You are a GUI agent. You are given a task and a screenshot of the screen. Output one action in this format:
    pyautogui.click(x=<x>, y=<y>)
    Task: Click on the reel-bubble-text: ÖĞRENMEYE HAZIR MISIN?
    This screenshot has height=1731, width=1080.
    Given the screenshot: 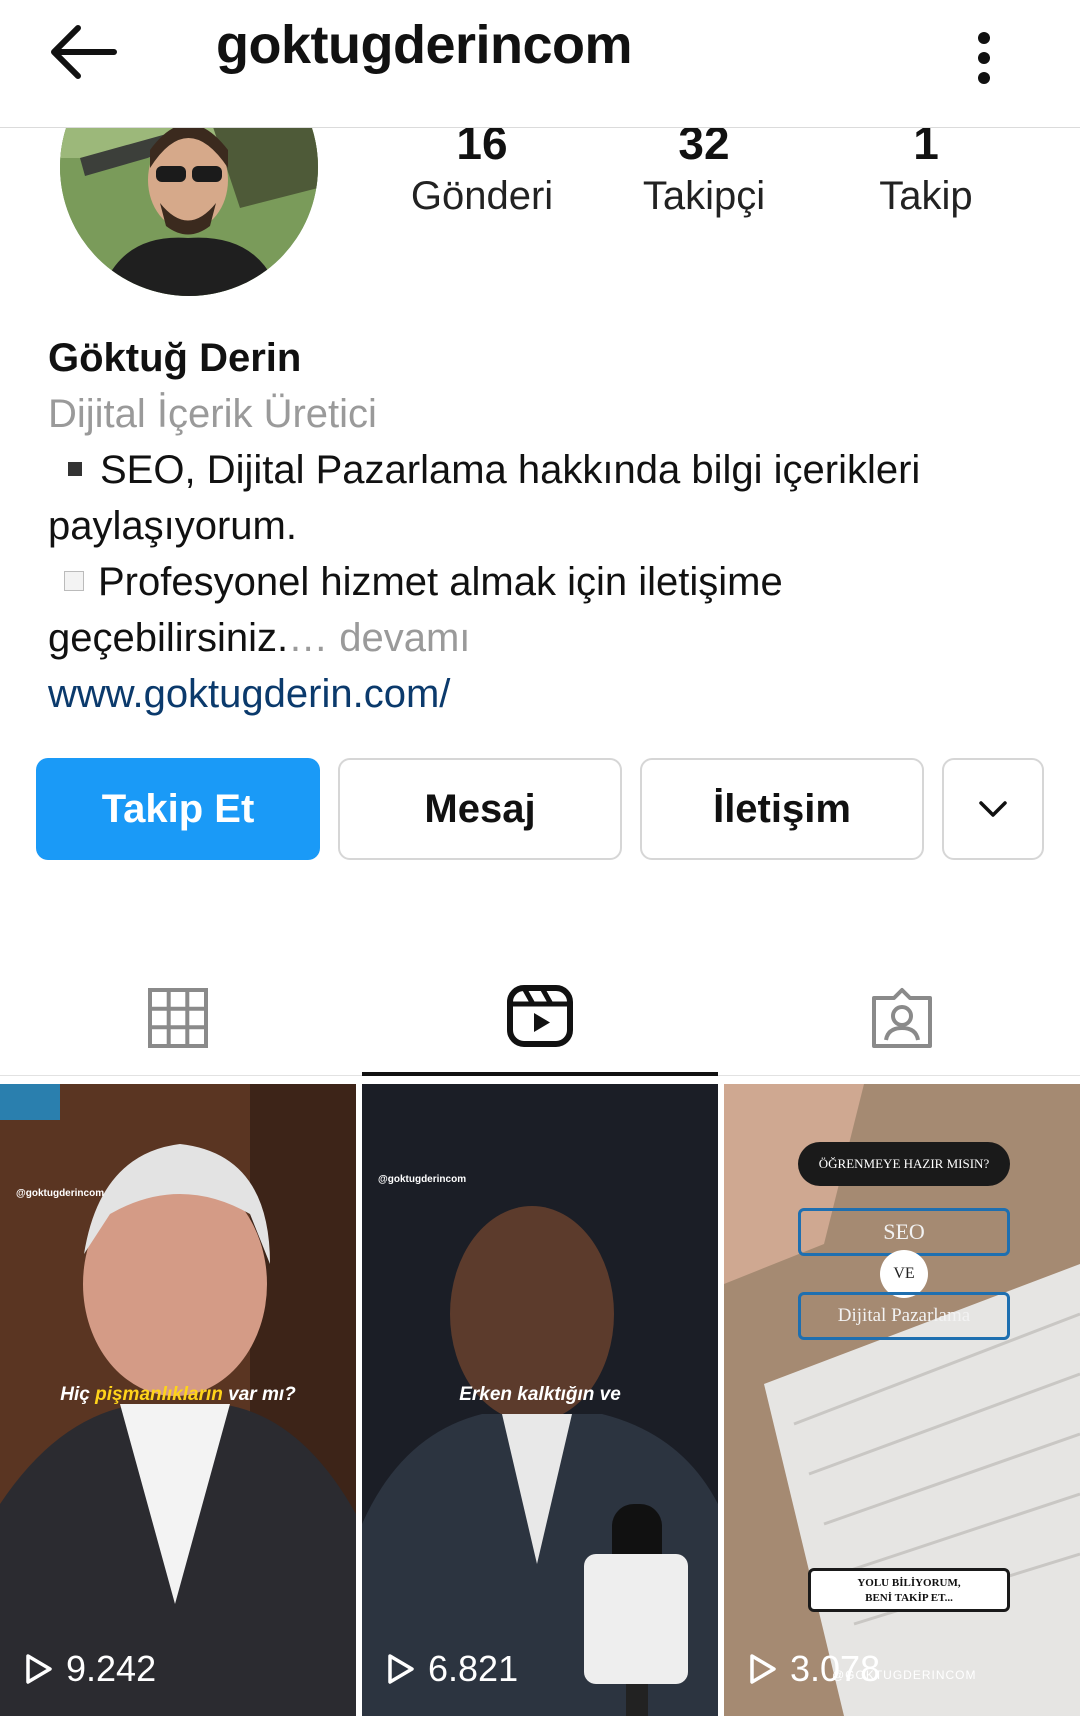 What is the action you would take?
    pyautogui.click(x=904, y=1164)
    